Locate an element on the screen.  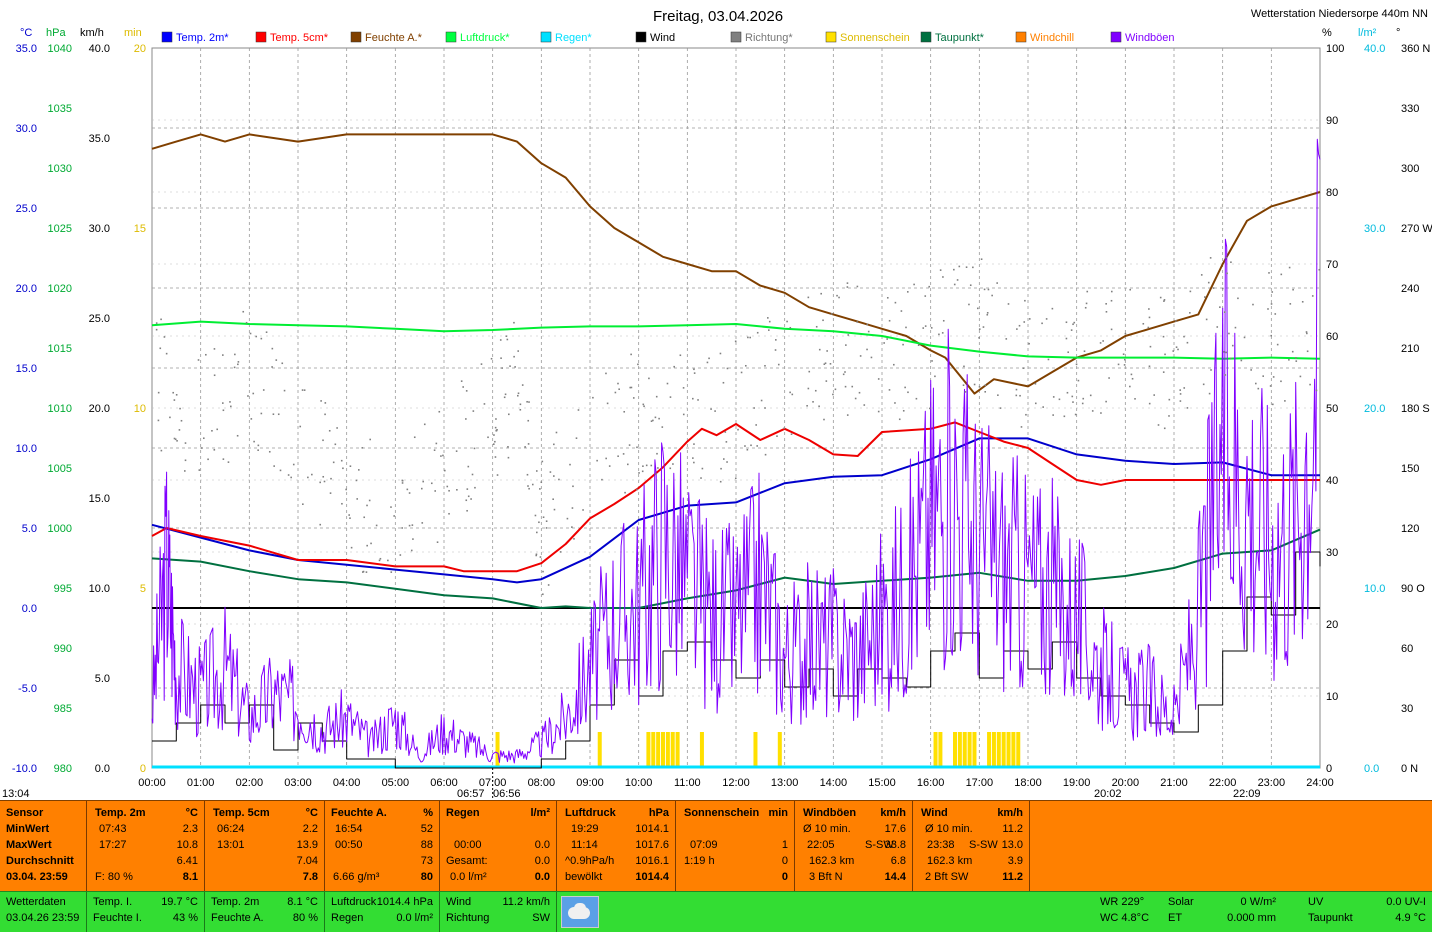
press-tick: 995 is located at coordinates (63, 589).